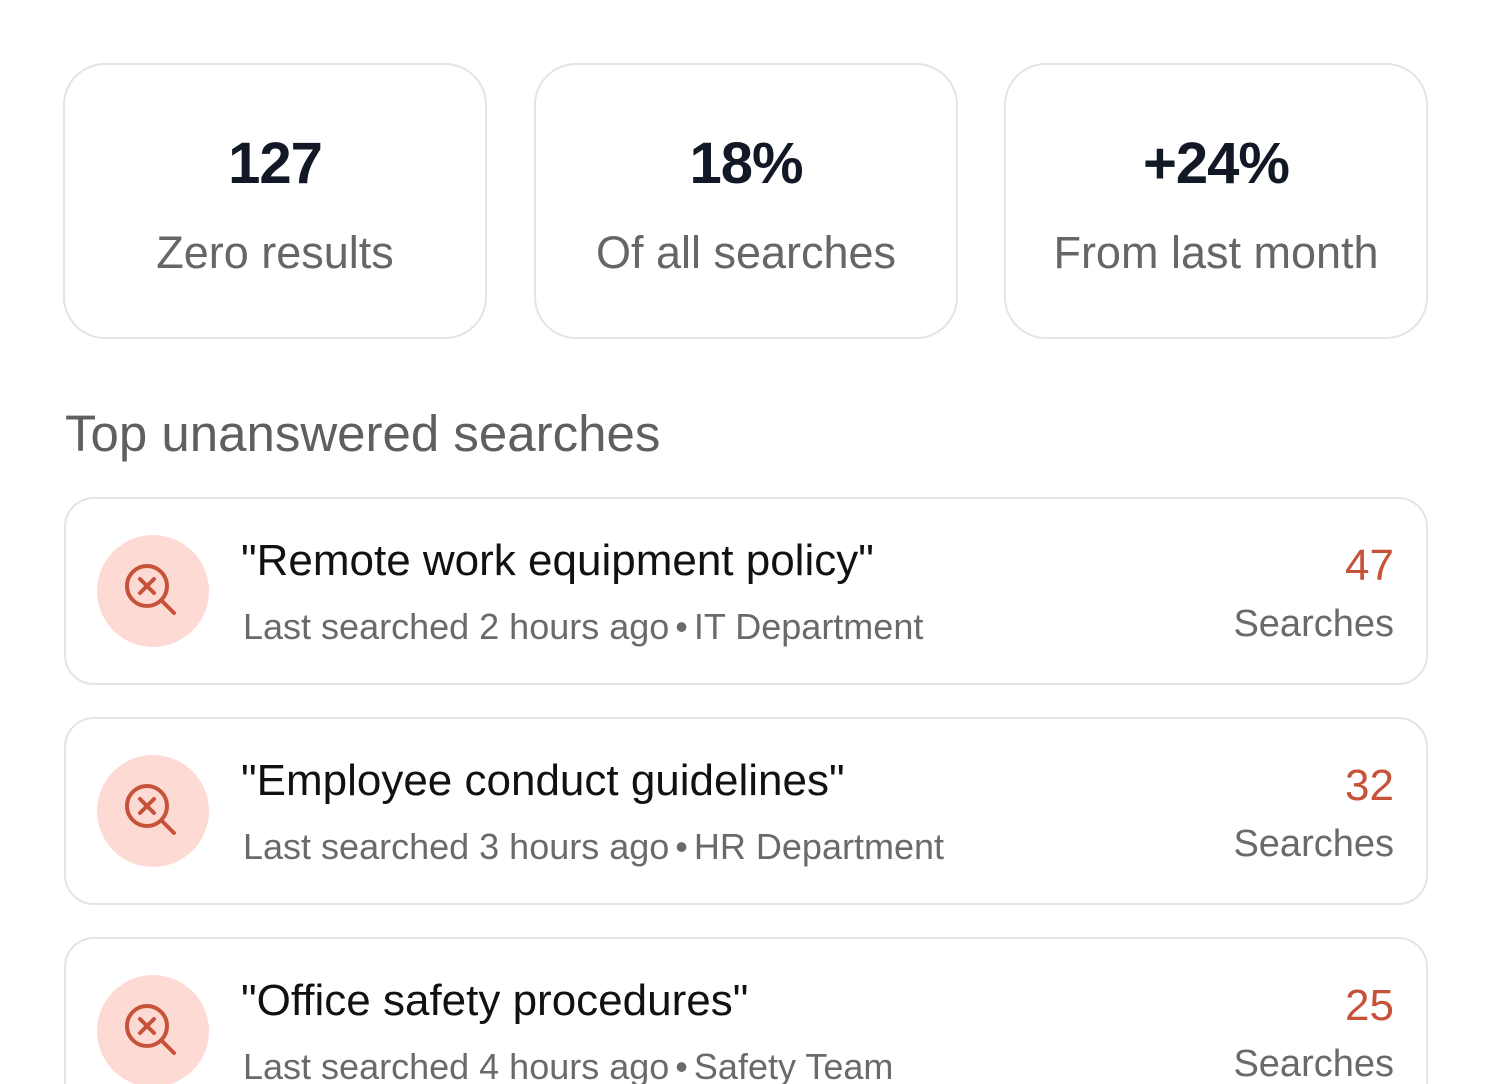 The height and width of the screenshot is (1084, 1492). What do you see at coordinates (1216, 163) in the screenshot?
I see `stat-value: +24%` at bounding box center [1216, 163].